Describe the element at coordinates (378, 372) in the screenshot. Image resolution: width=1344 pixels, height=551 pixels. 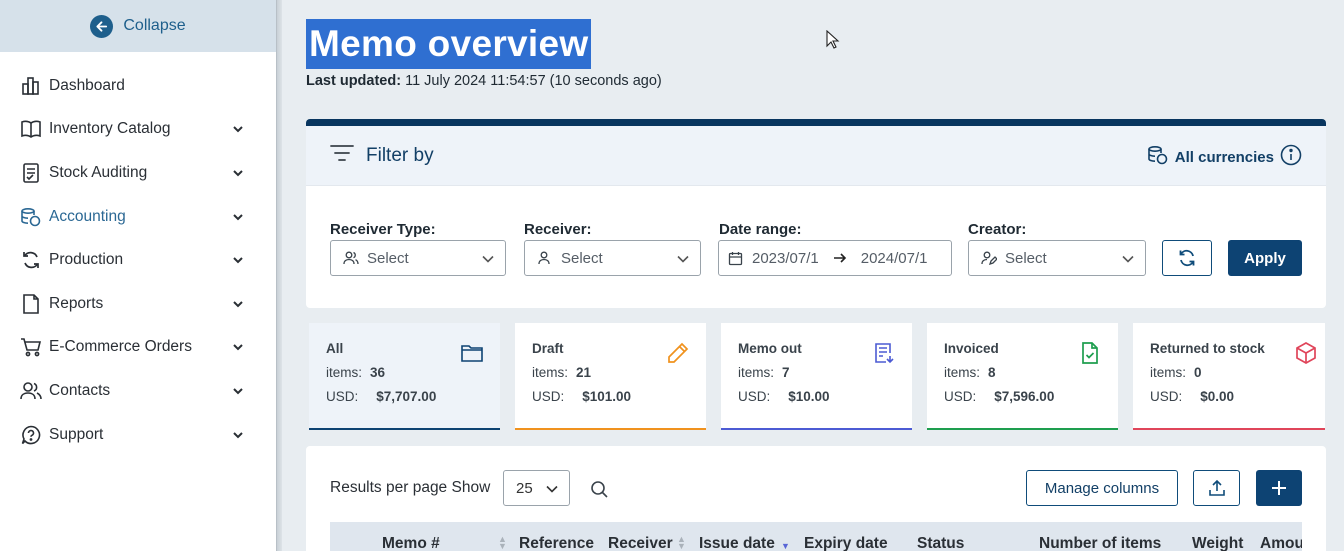
I see `items-count: 36` at that location.